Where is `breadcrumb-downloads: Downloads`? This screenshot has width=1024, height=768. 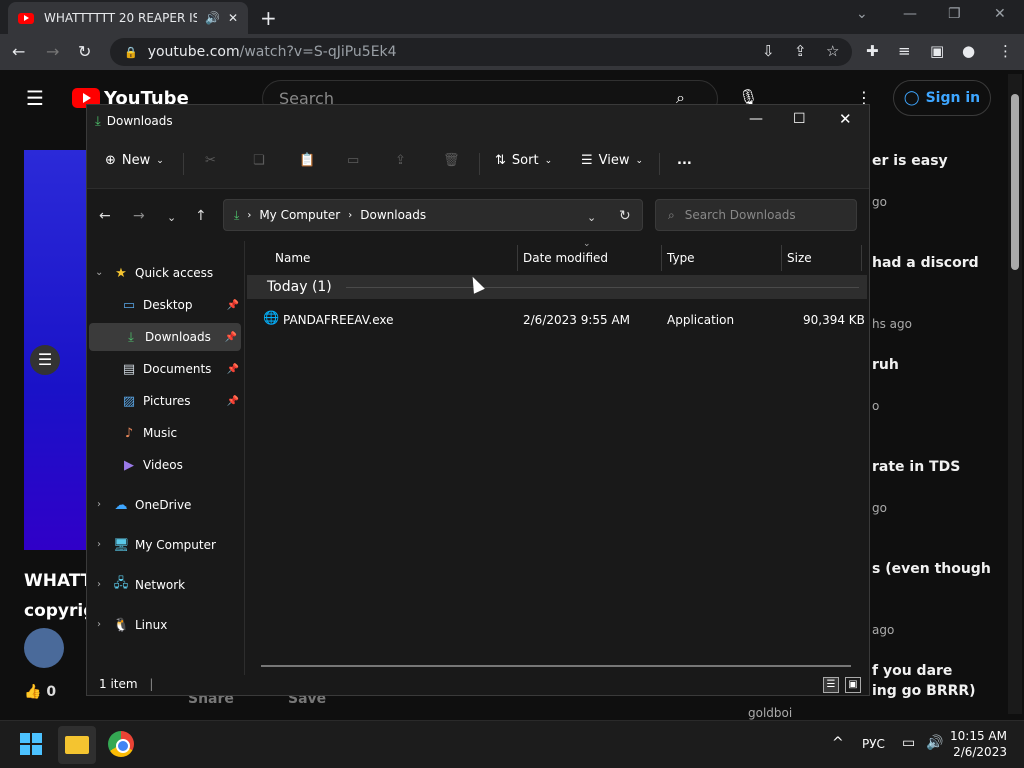 breadcrumb-downloads: Downloads is located at coordinates (393, 215).